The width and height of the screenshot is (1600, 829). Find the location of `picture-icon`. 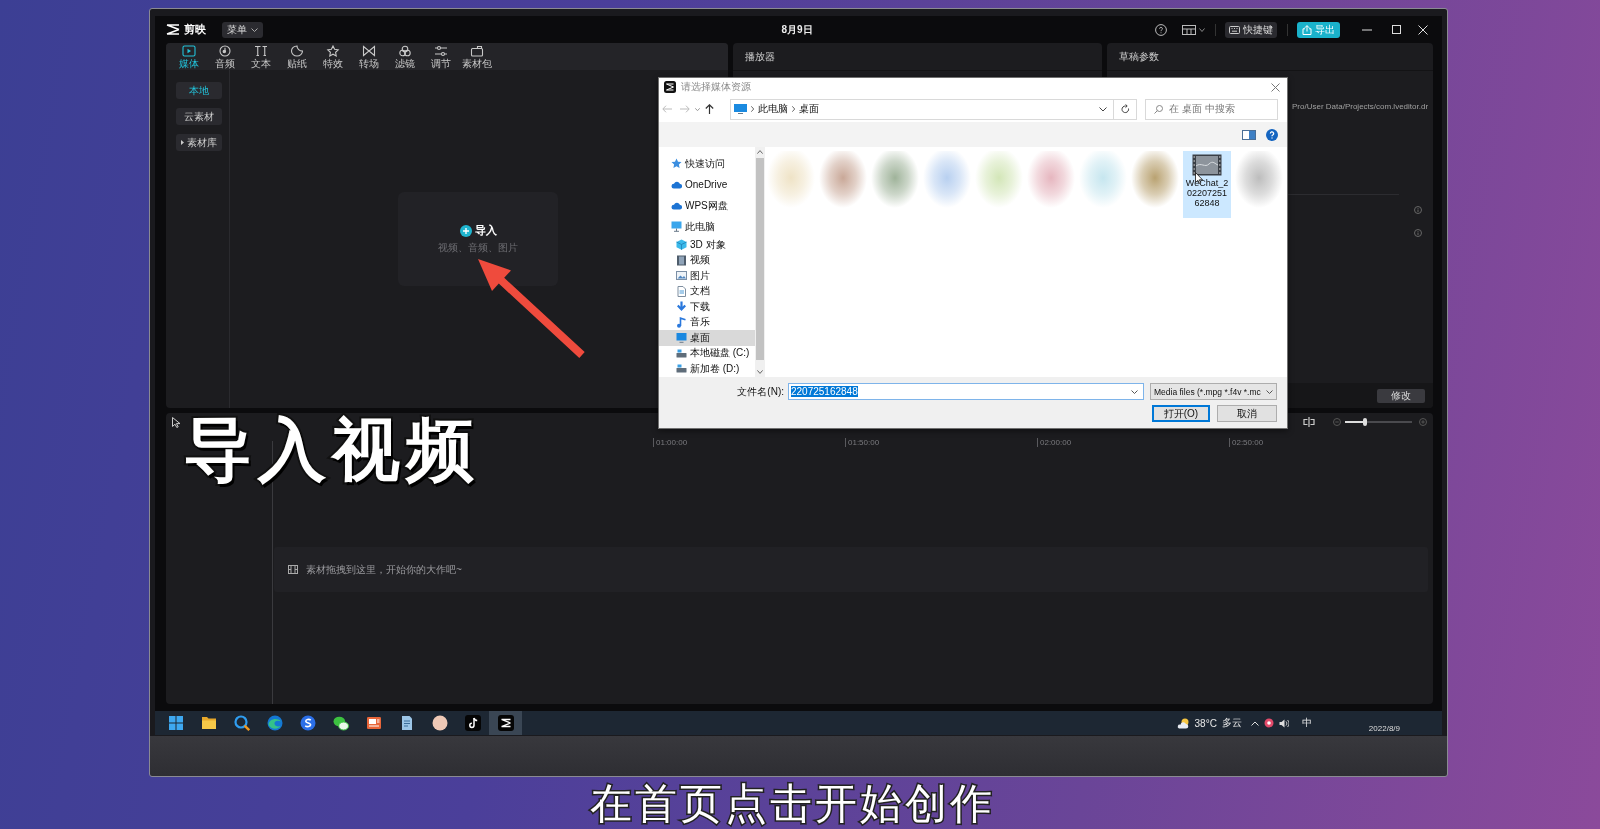

picture-icon is located at coordinates (681, 276).